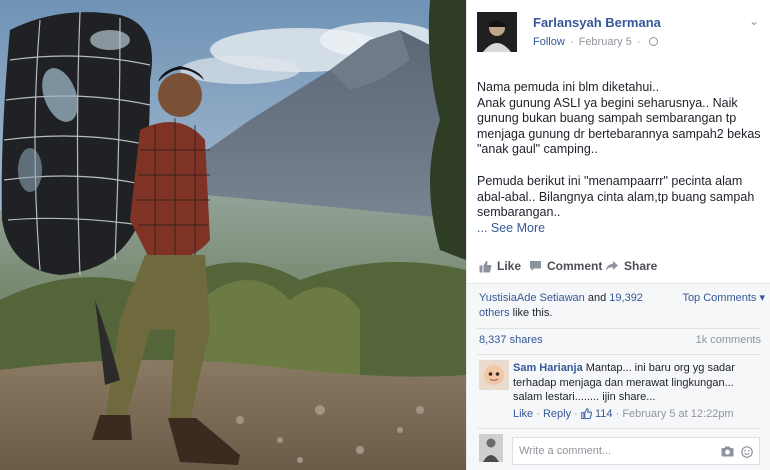  I want to click on share-label: Share, so click(641, 266).